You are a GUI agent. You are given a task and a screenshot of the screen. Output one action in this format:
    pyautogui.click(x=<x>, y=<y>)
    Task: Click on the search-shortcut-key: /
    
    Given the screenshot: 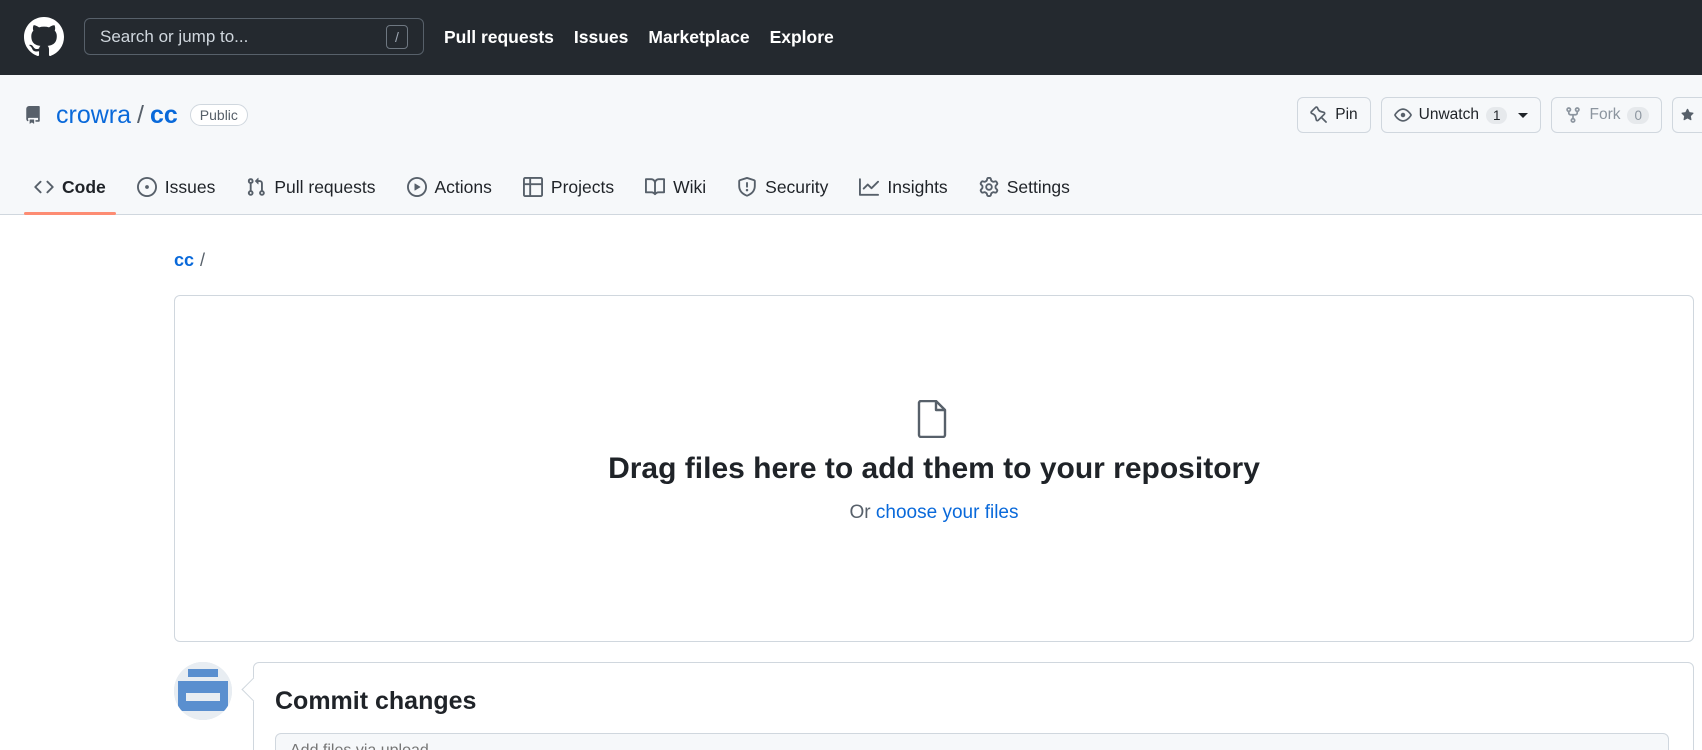 What is the action you would take?
    pyautogui.click(x=397, y=36)
    